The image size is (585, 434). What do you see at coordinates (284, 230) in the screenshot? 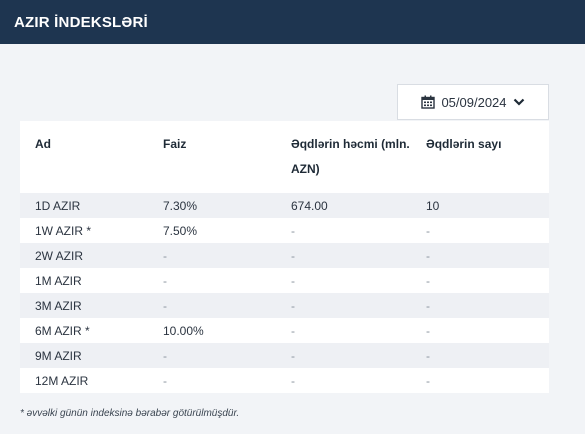
I see `table-row: 1W AZIR * 7.50% - -` at bounding box center [284, 230].